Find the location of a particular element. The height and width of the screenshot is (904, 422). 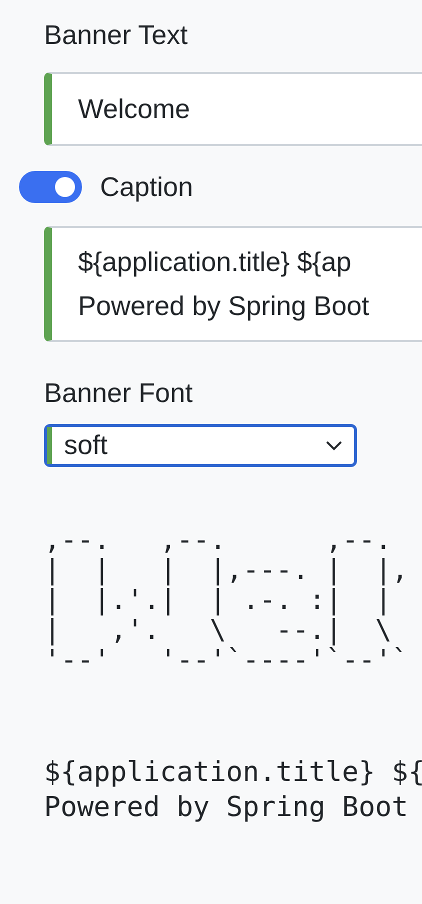

banner-text-field: Welcome is located at coordinates (233, 109).